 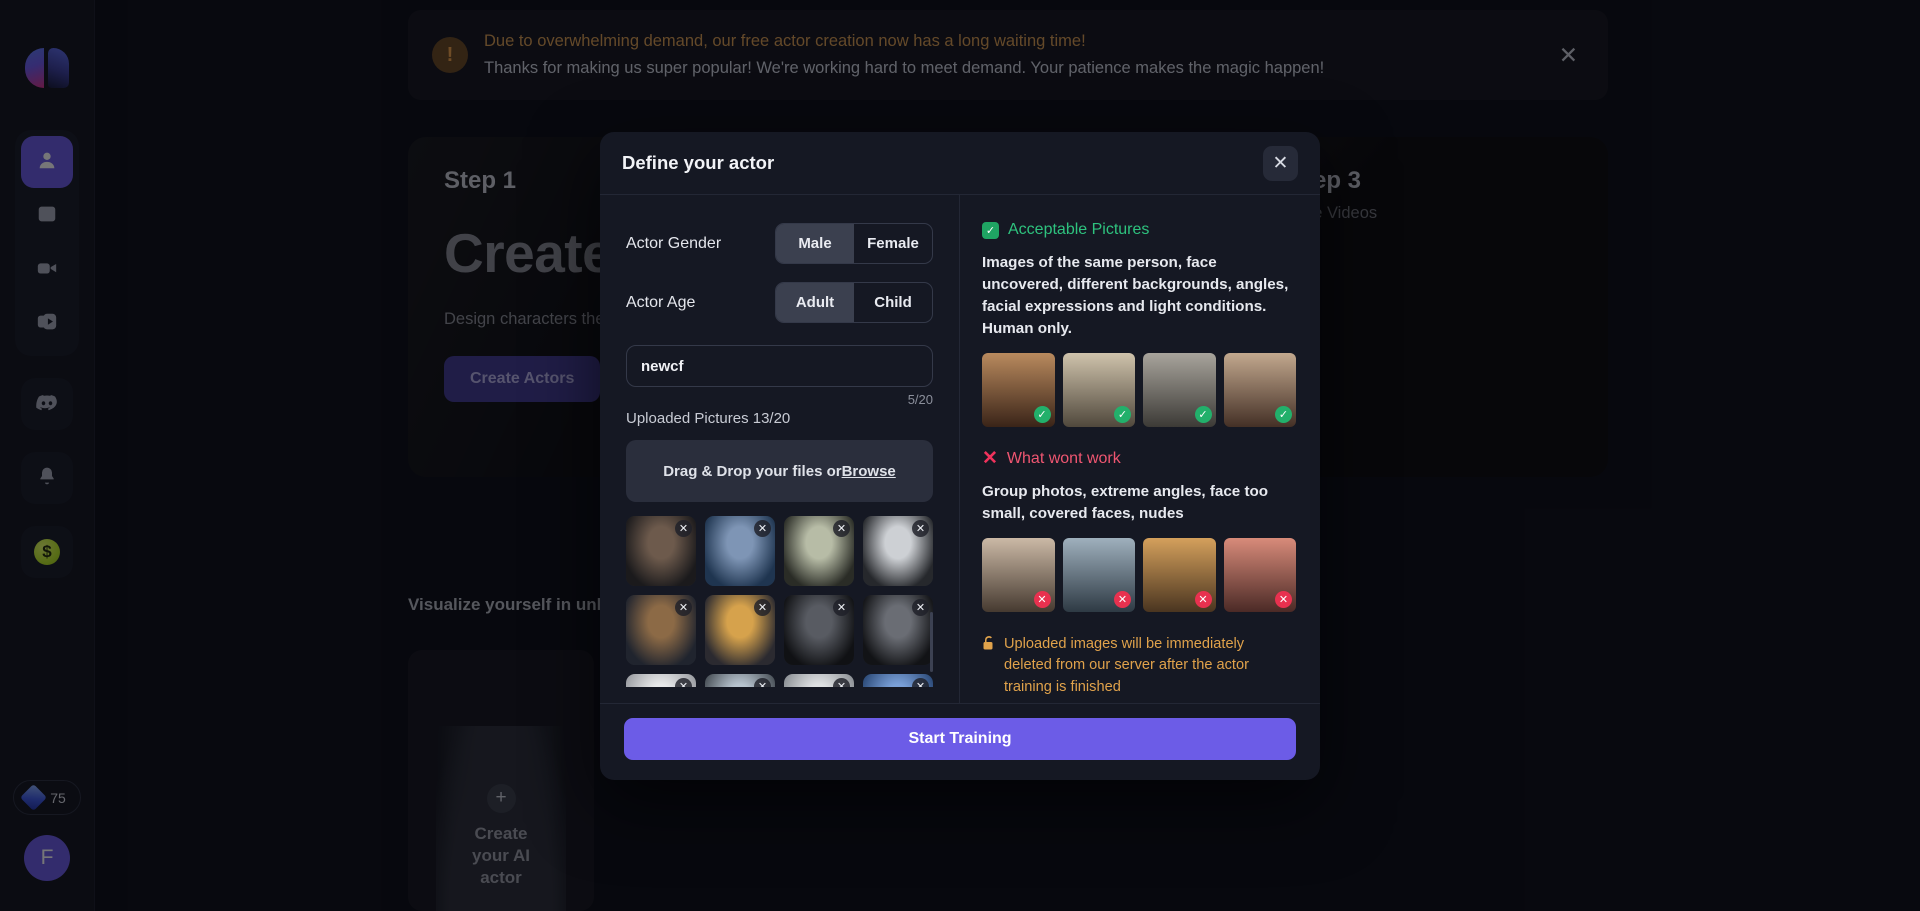 I want to click on bad-example-4: ✕, so click(x=1259, y=575).